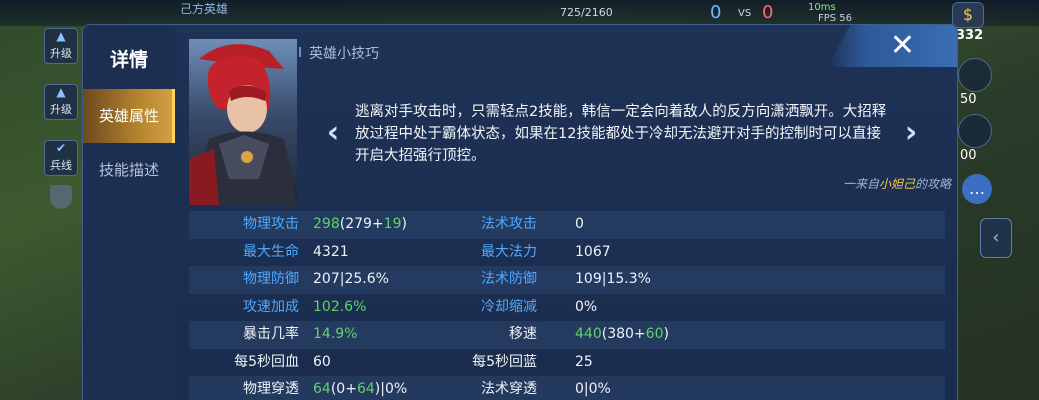  I want to click on stat-row: 最大生命 4321 最大法力 1067, so click(567, 253).